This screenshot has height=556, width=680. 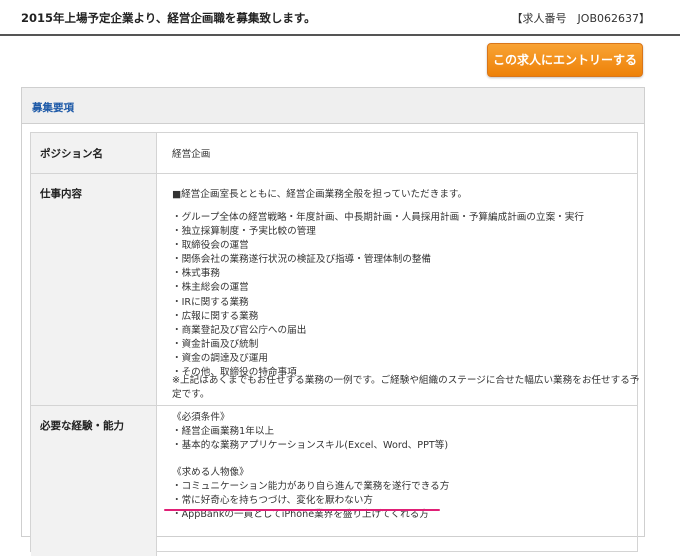 I want to click on wanted-heading: 《求める人物像》, so click(x=210, y=472).